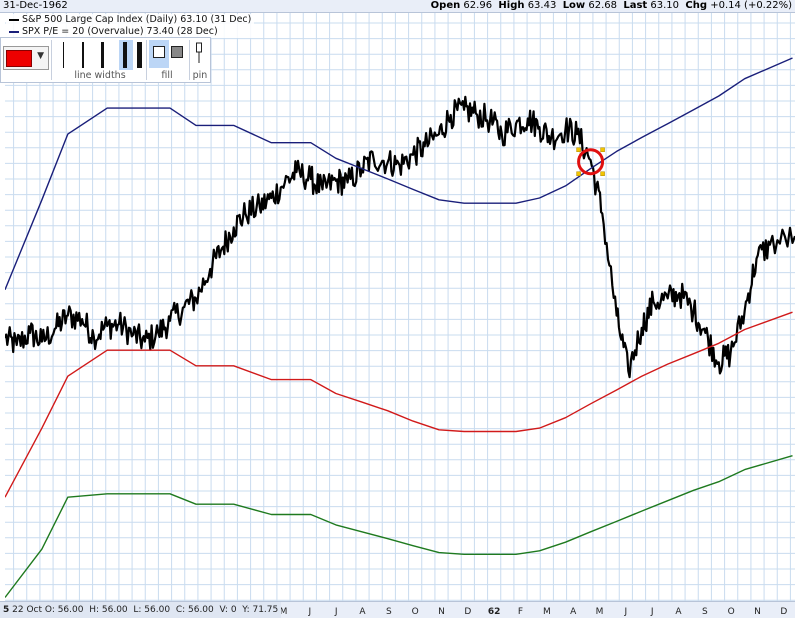  What do you see at coordinates (83, 55) in the screenshot?
I see `line-width-2-button` at bounding box center [83, 55].